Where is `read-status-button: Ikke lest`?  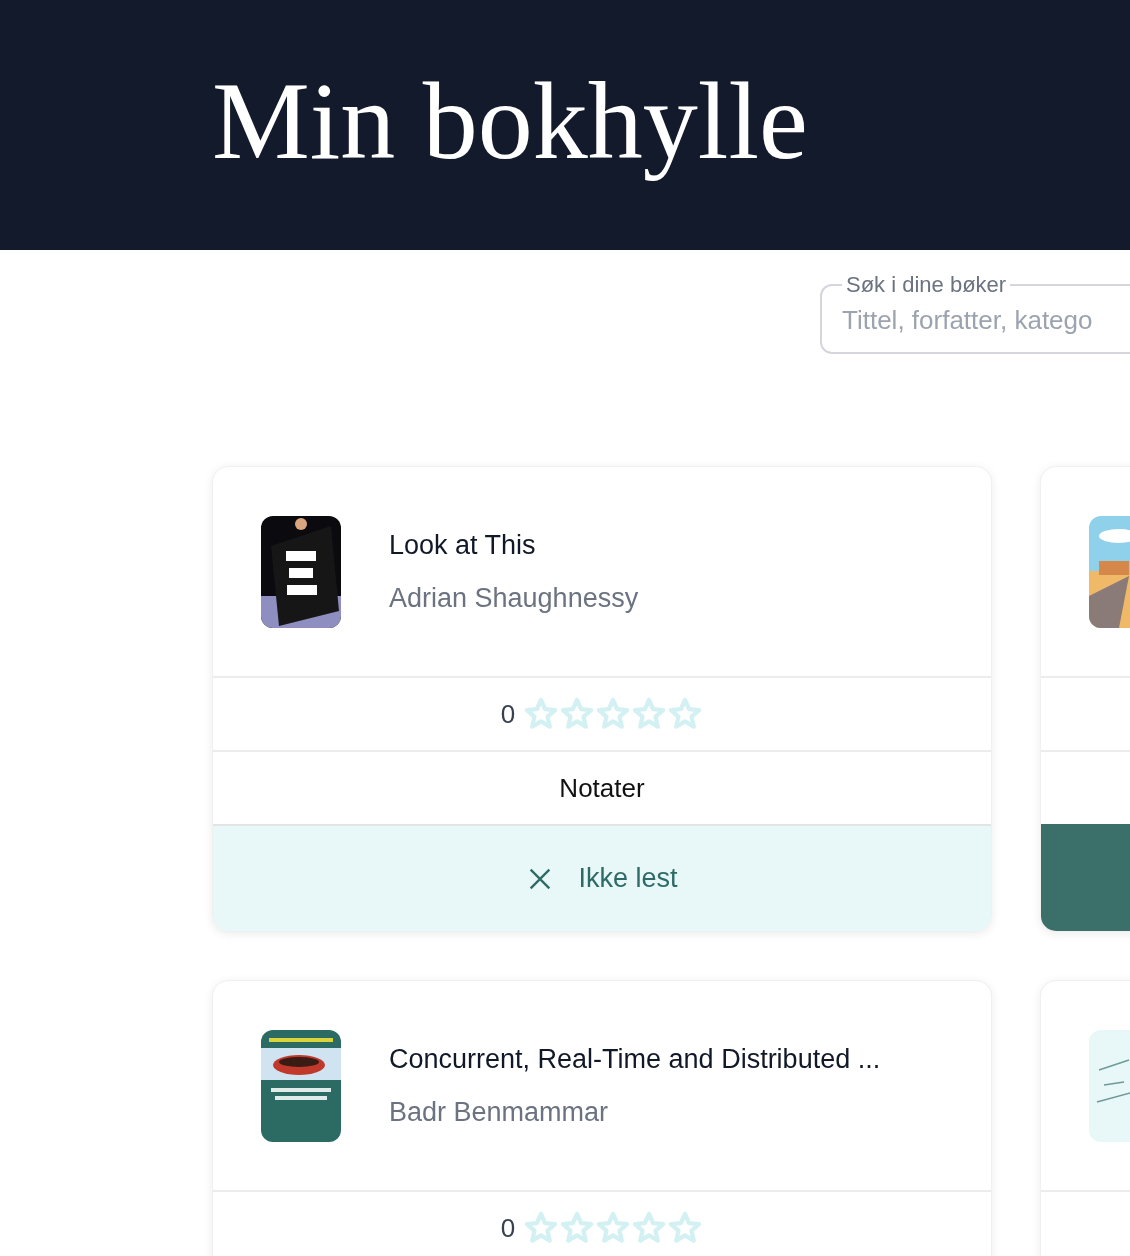 read-status-button: Ikke lest is located at coordinates (602, 877).